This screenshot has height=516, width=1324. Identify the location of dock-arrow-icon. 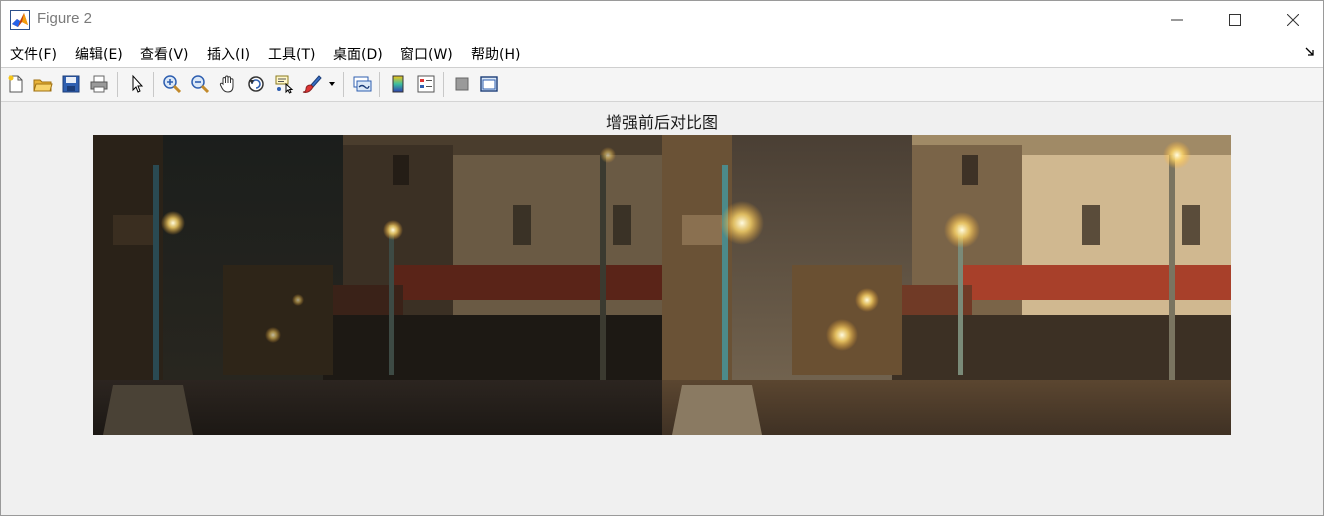
(1310, 52).